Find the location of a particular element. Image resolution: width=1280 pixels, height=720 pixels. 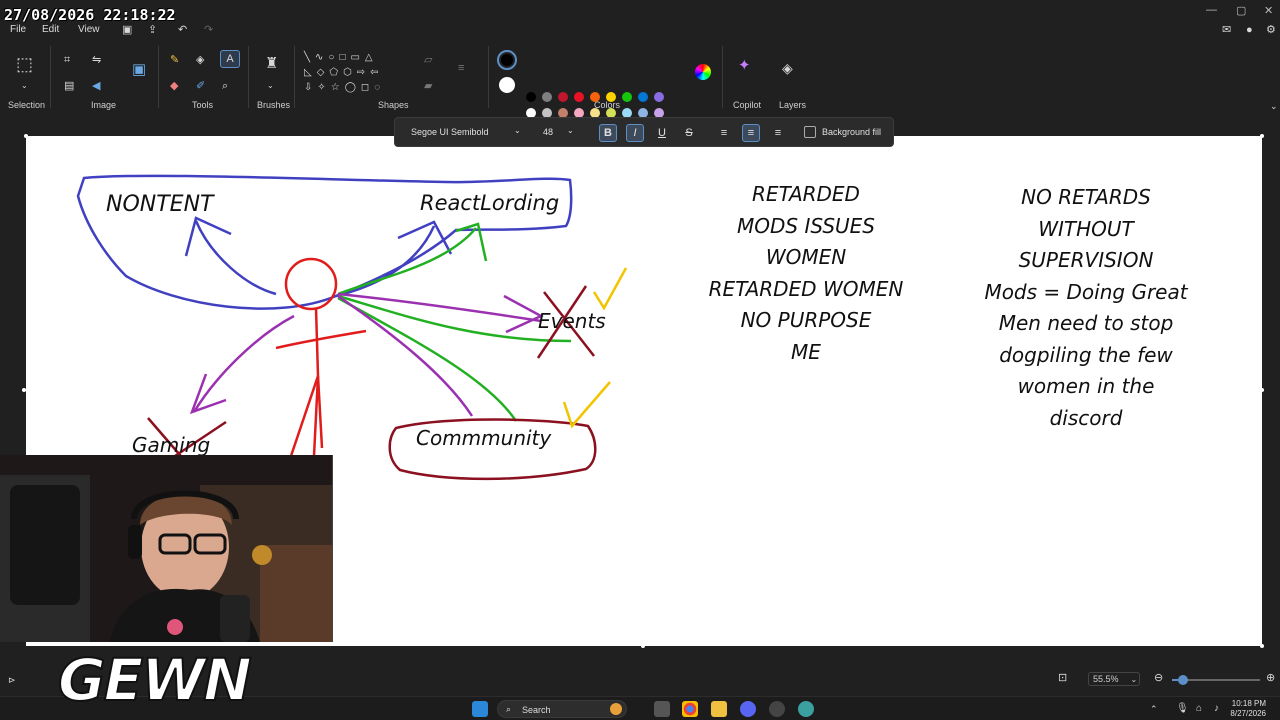

start-menu-icon is located at coordinates (480, 709).